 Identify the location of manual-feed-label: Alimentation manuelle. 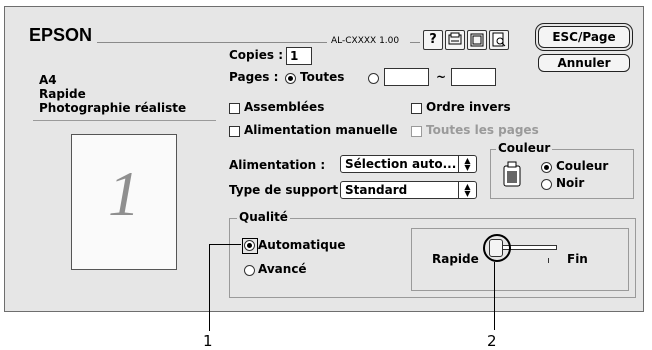
(321, 130).